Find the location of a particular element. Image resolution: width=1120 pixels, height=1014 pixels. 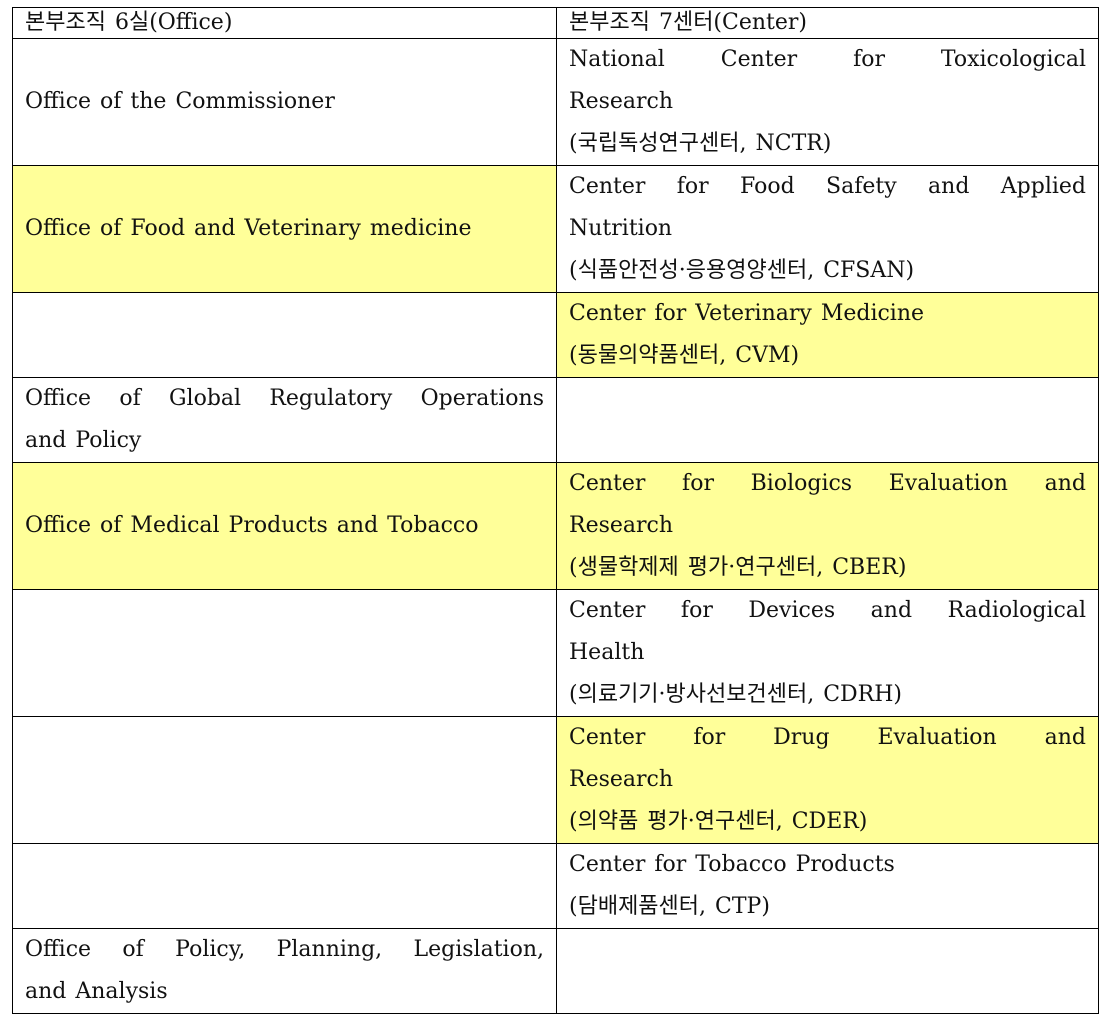

table-header-row: 본부조직 6실(Office) 본부조직 7센터(Center) is located at coordinates (555, 23).